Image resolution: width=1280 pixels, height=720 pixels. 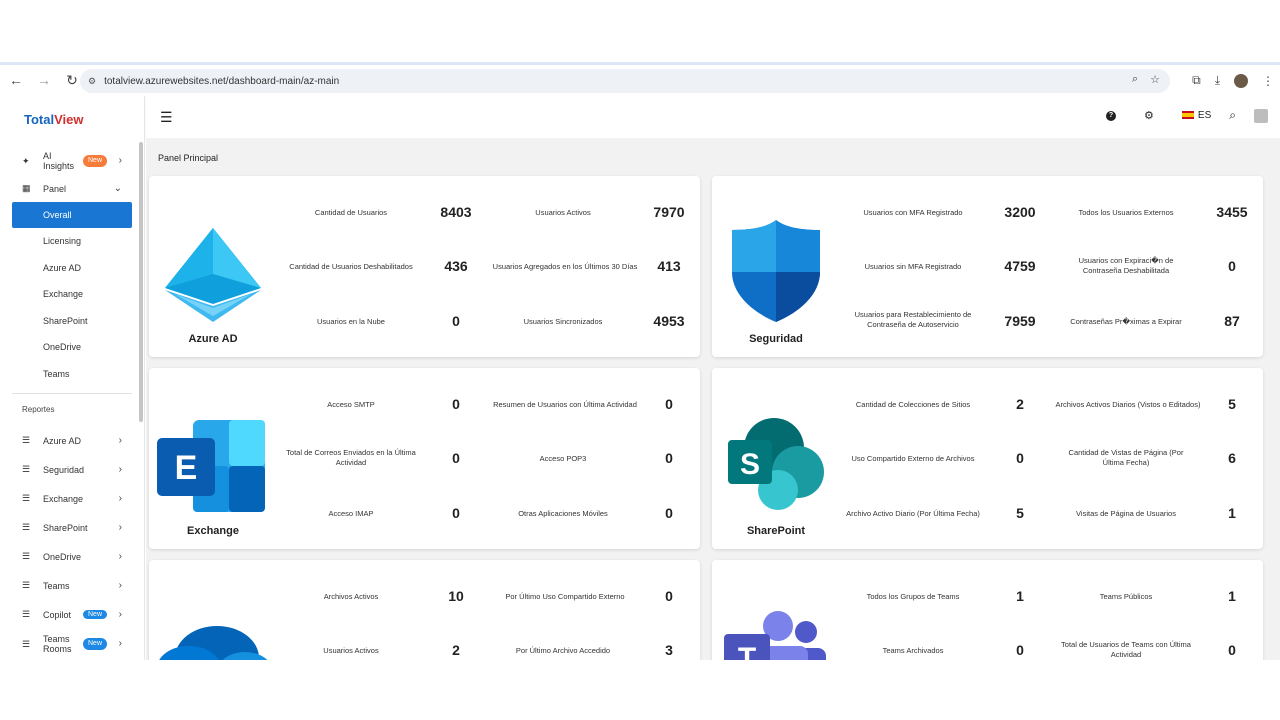 I want to click on seguridad-title: Seguridad, so click(x=776, y=339).